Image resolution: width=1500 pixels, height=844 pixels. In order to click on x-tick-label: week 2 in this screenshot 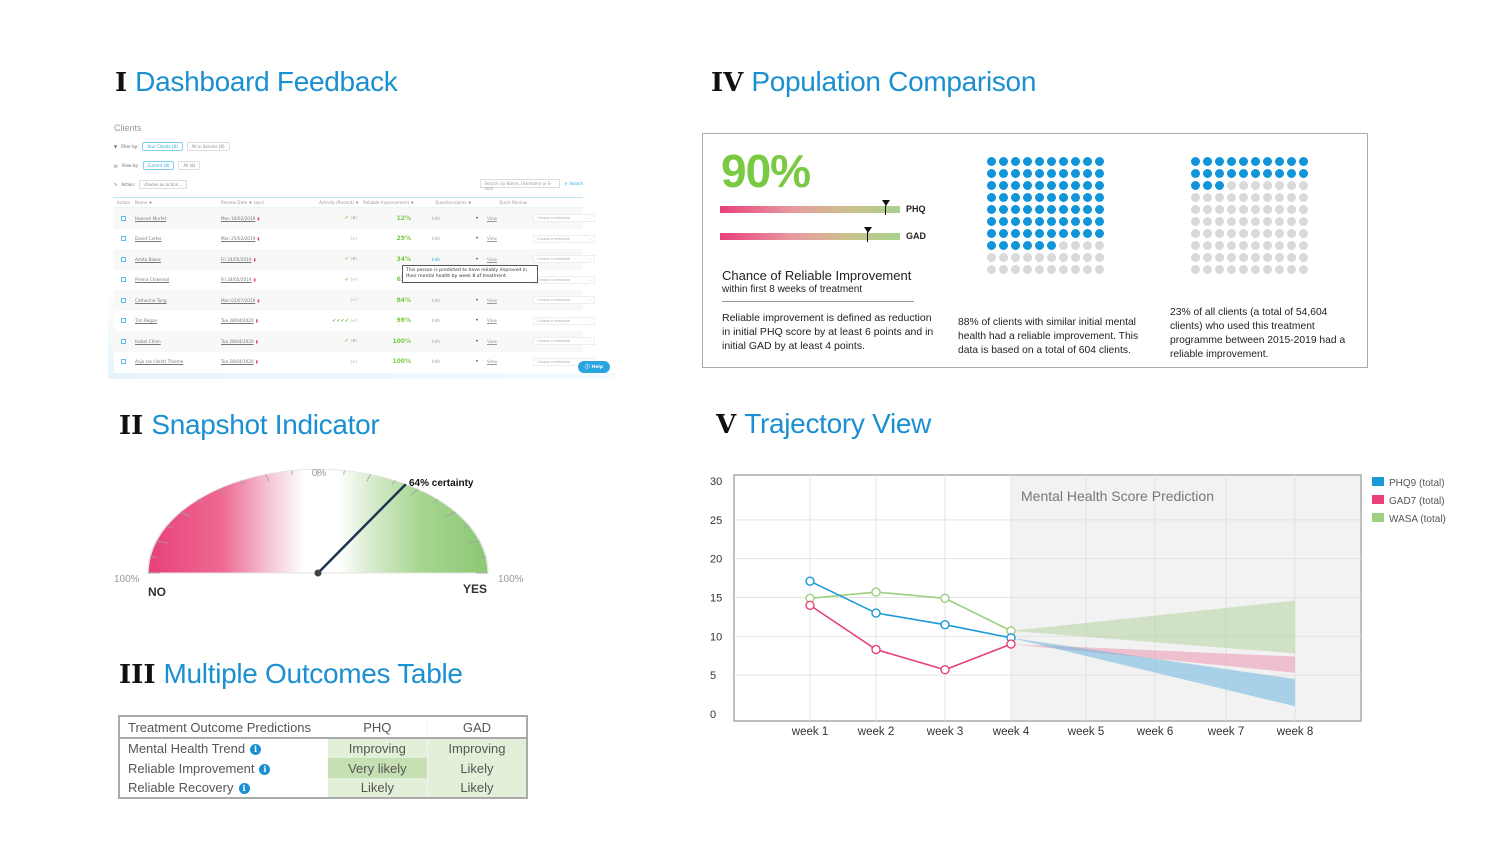, I will do `click(875, 732)`.